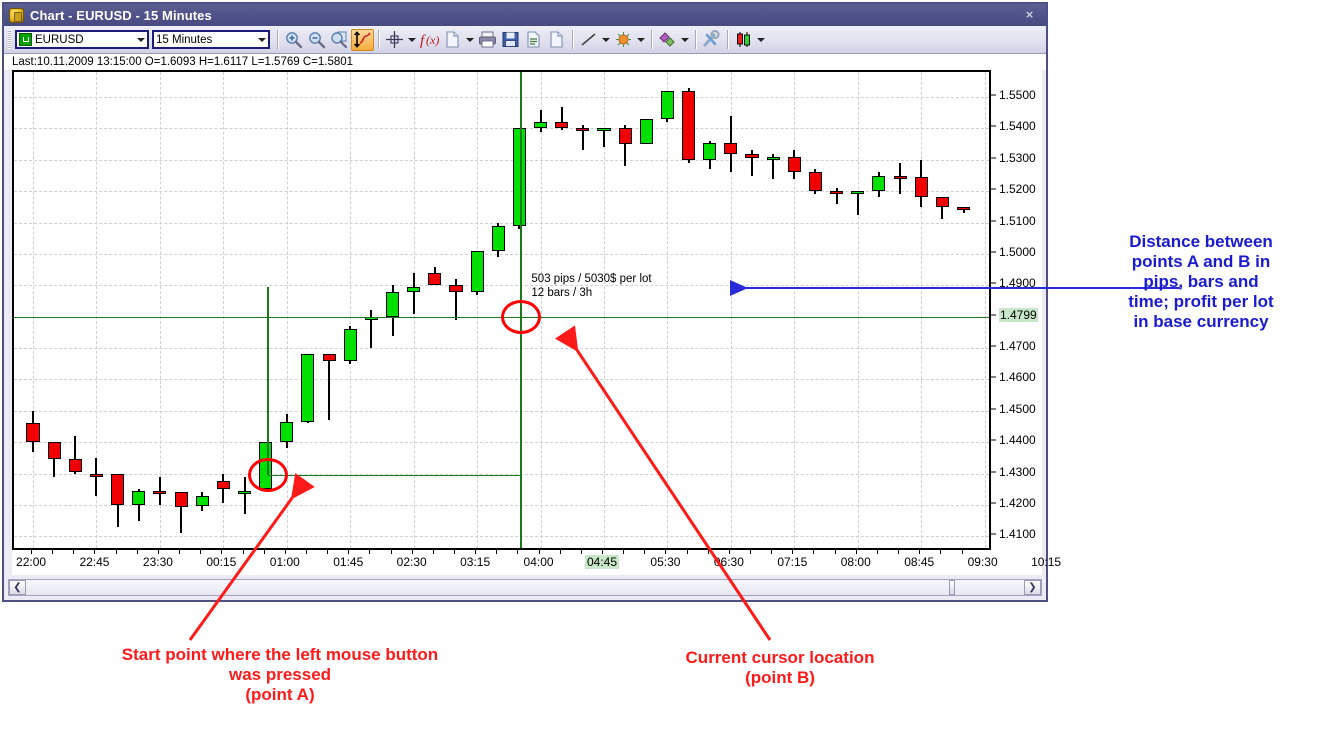  Describe the element at coordinates (588, 40) in the screenshot. I see `line-tool-icon` at that location.